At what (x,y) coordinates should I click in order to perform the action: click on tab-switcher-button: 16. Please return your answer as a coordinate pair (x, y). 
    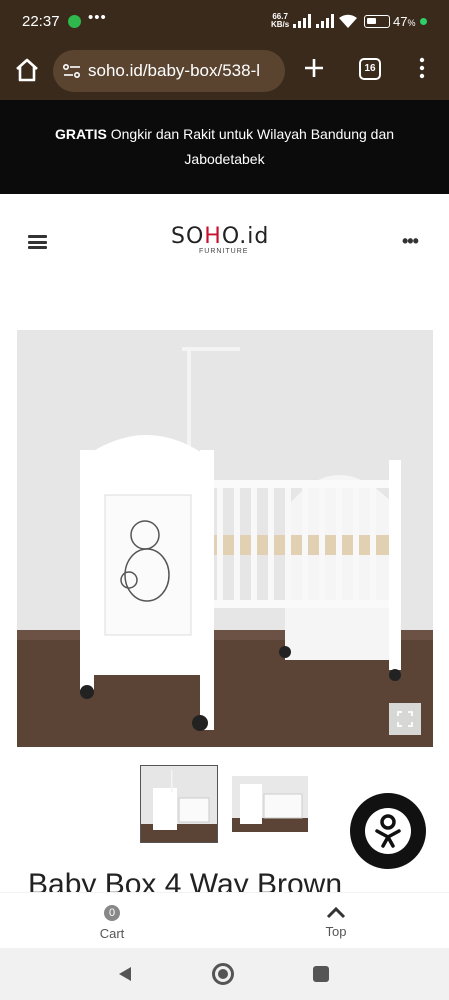
    Looking at the image, I should click on (370, 69).